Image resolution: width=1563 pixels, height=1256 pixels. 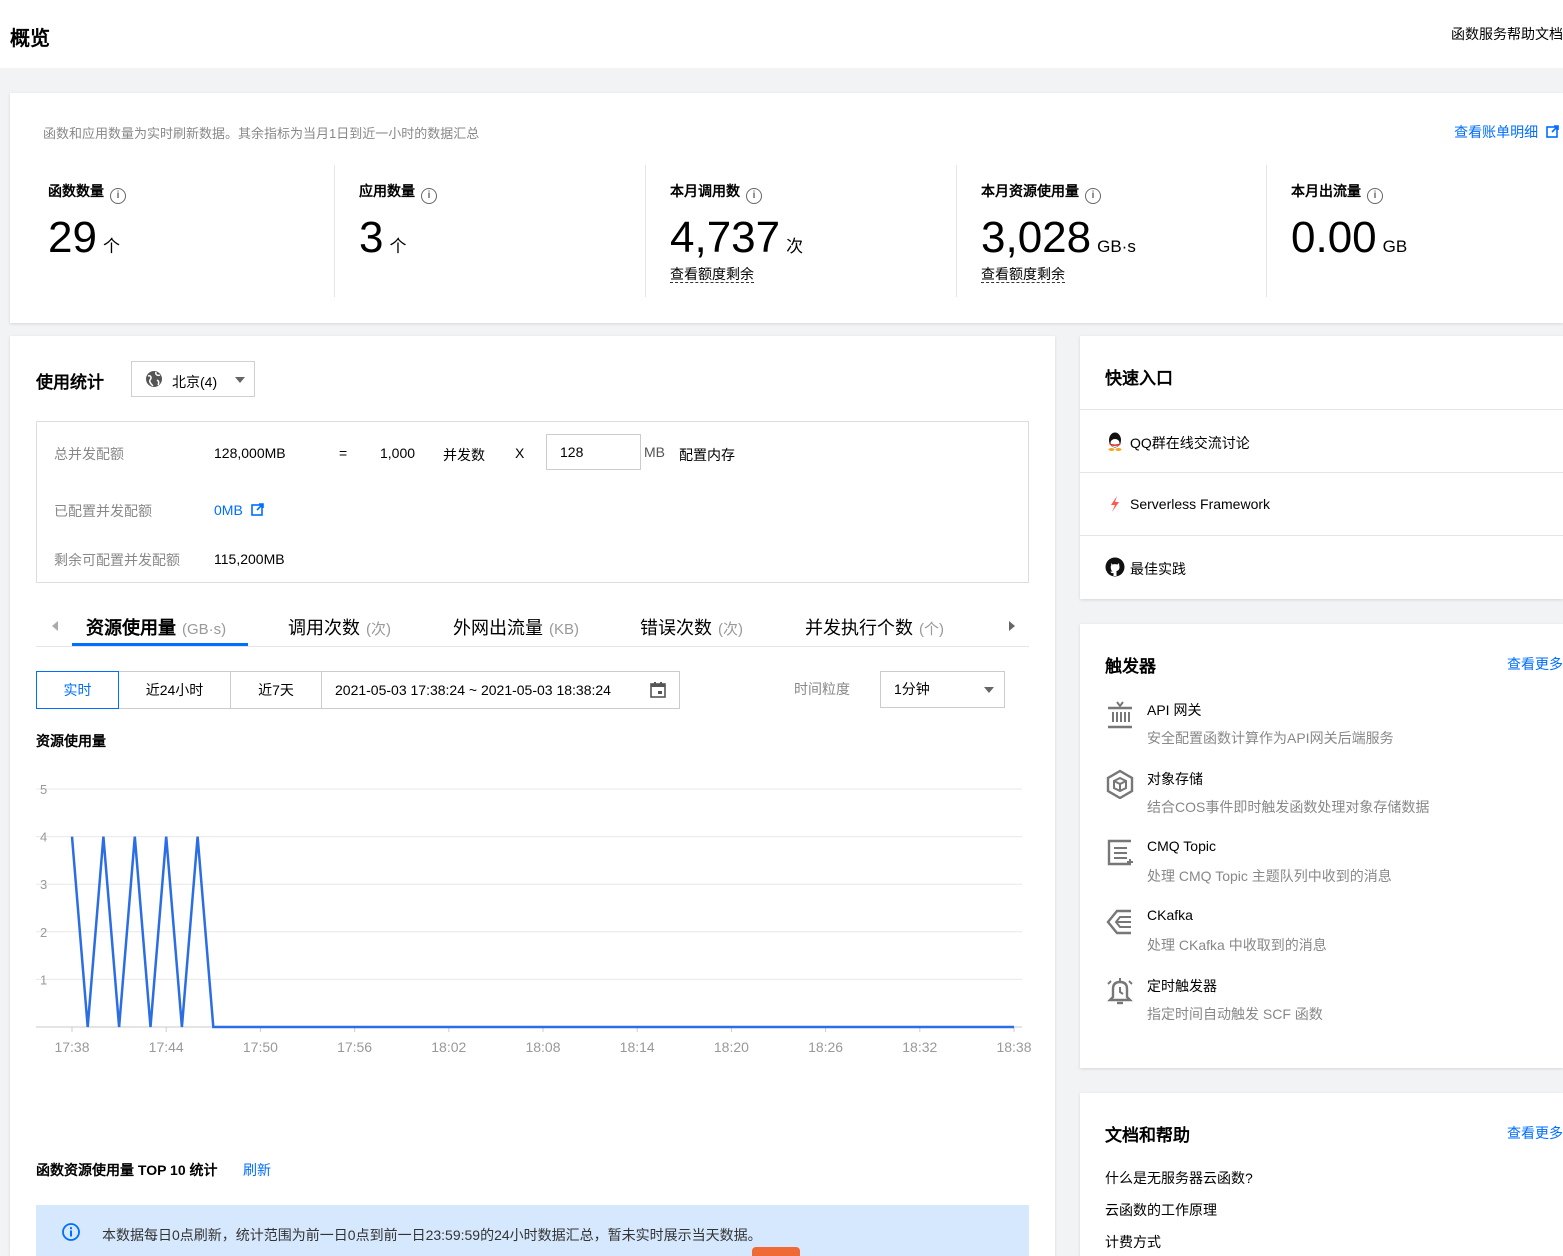 I want to click on memory-input, so click(x=593, y=452).